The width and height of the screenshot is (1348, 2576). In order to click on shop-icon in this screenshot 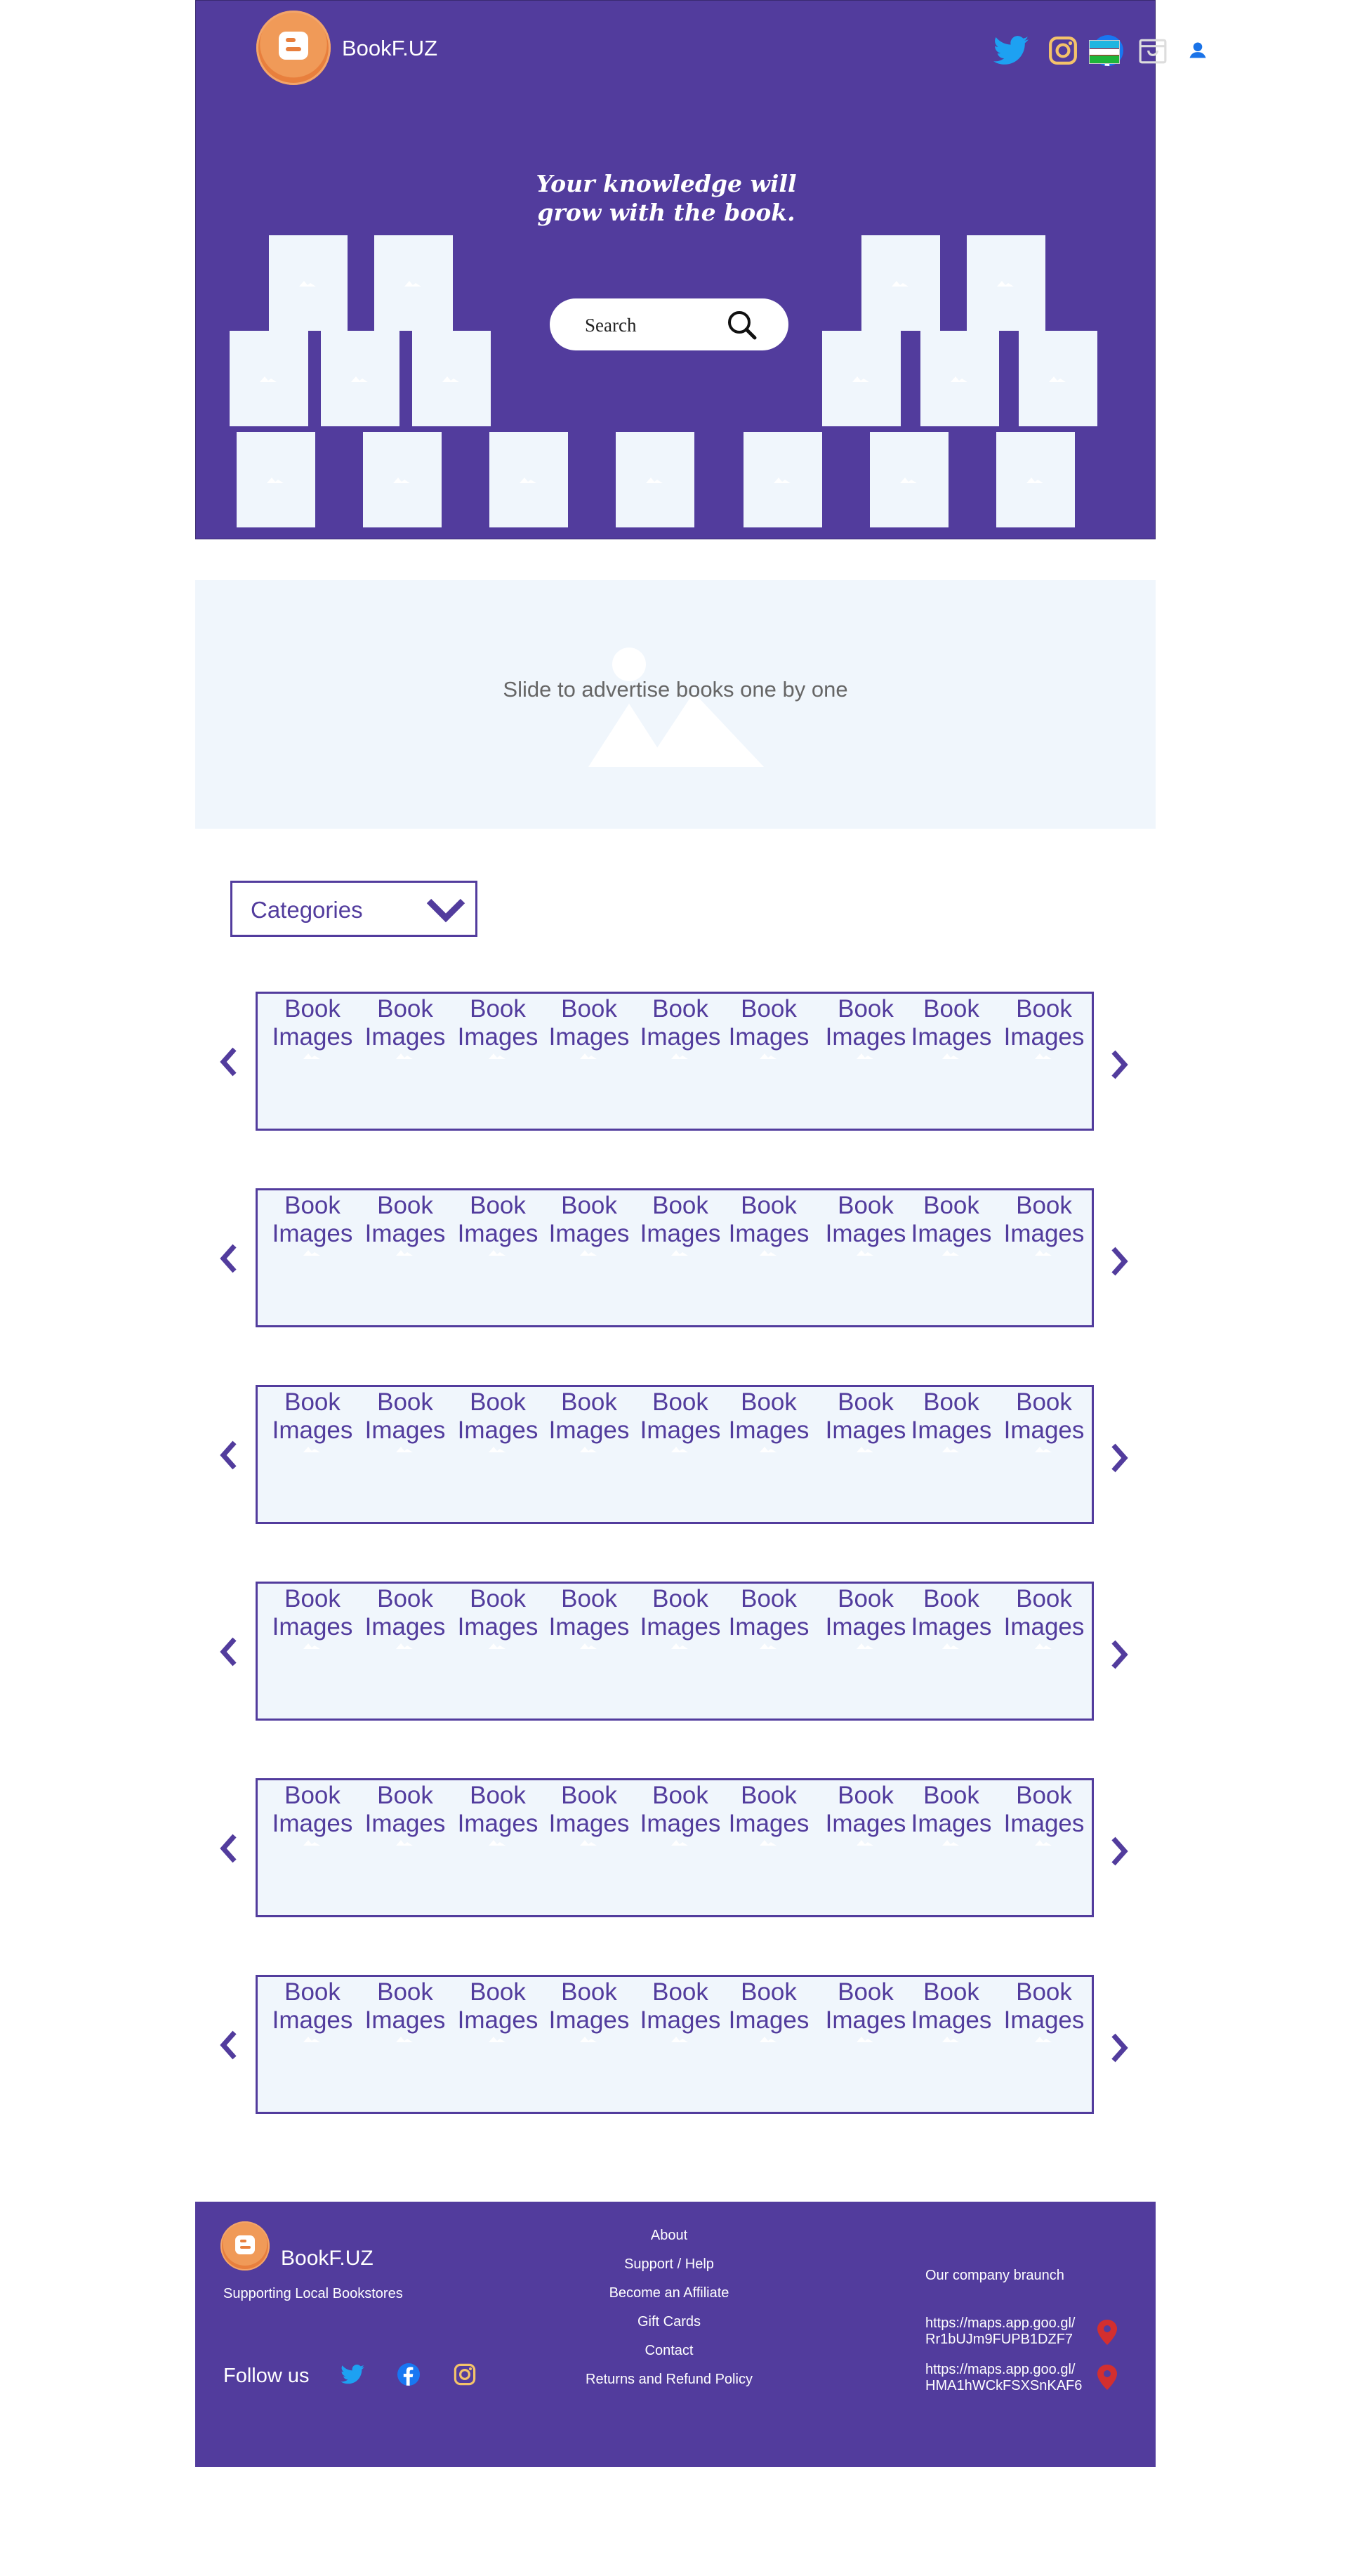, I will do `click(1152, 51)`.